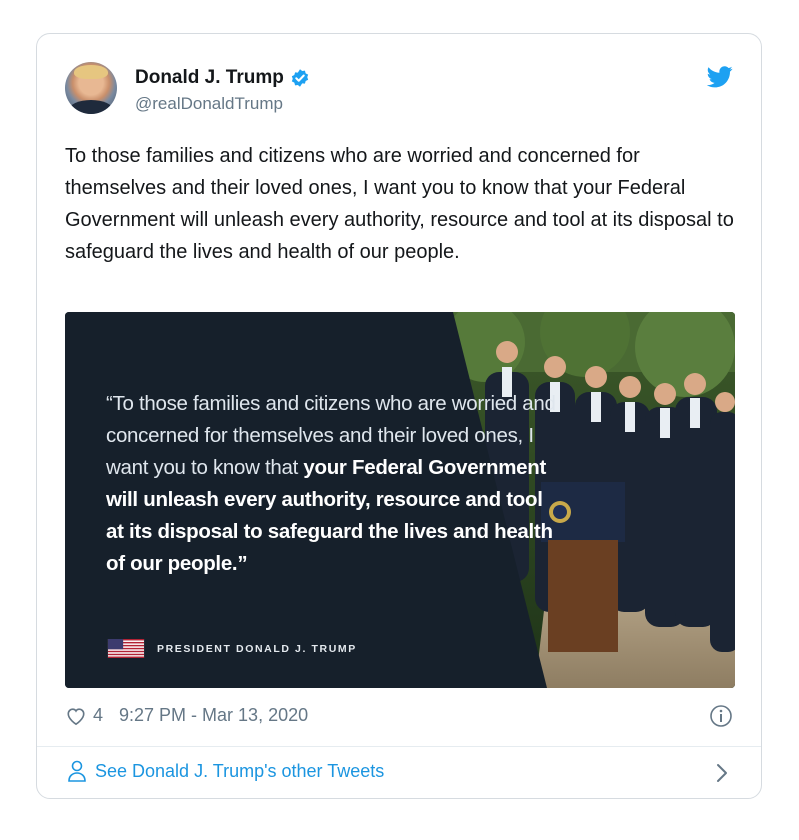  Describe the element at coordinates (76, 716) in the screenshot. I see `heart-icon` at that location.